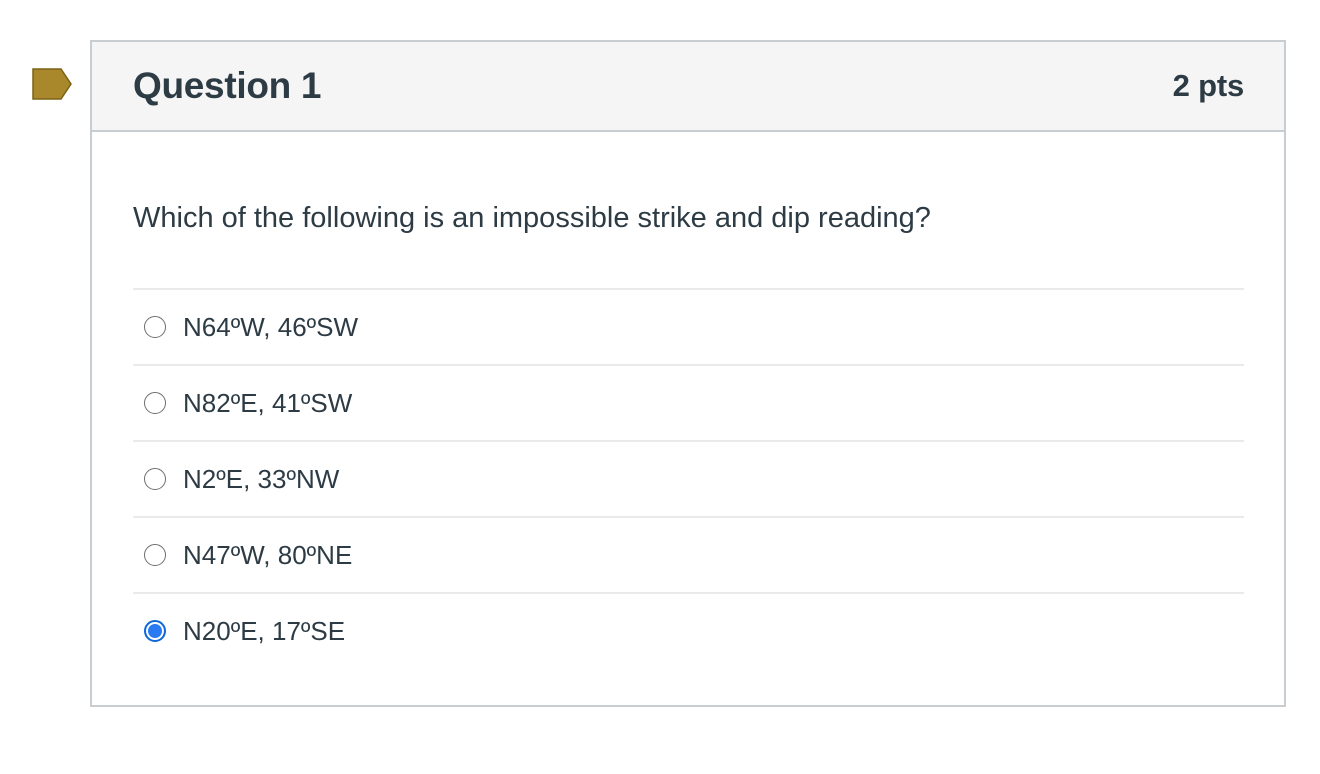 The height and width of the screenshot is (774, 1320). Describe the element at coordinates (688, 556) in the screenshot. I see `answer-option: N47ºW, 80ºNE` at that location.